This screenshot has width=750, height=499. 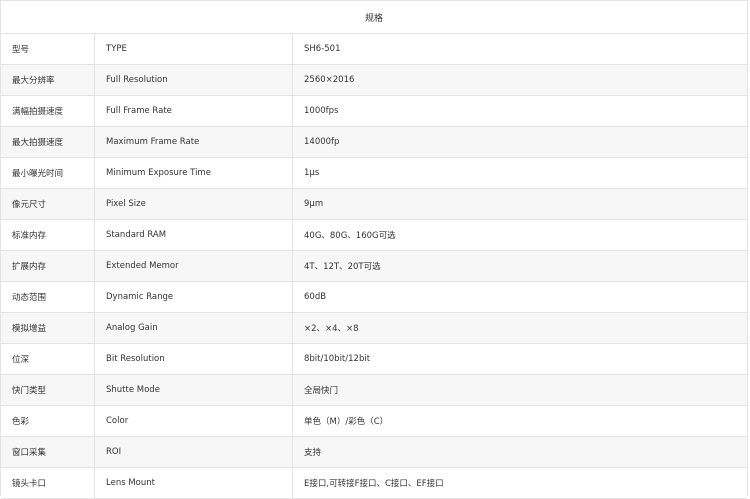 What do you see at coordinates (194, 390) in the screenshot?
I see `spec-name-en: Shutte Mode` at bounding box center [194, 390].